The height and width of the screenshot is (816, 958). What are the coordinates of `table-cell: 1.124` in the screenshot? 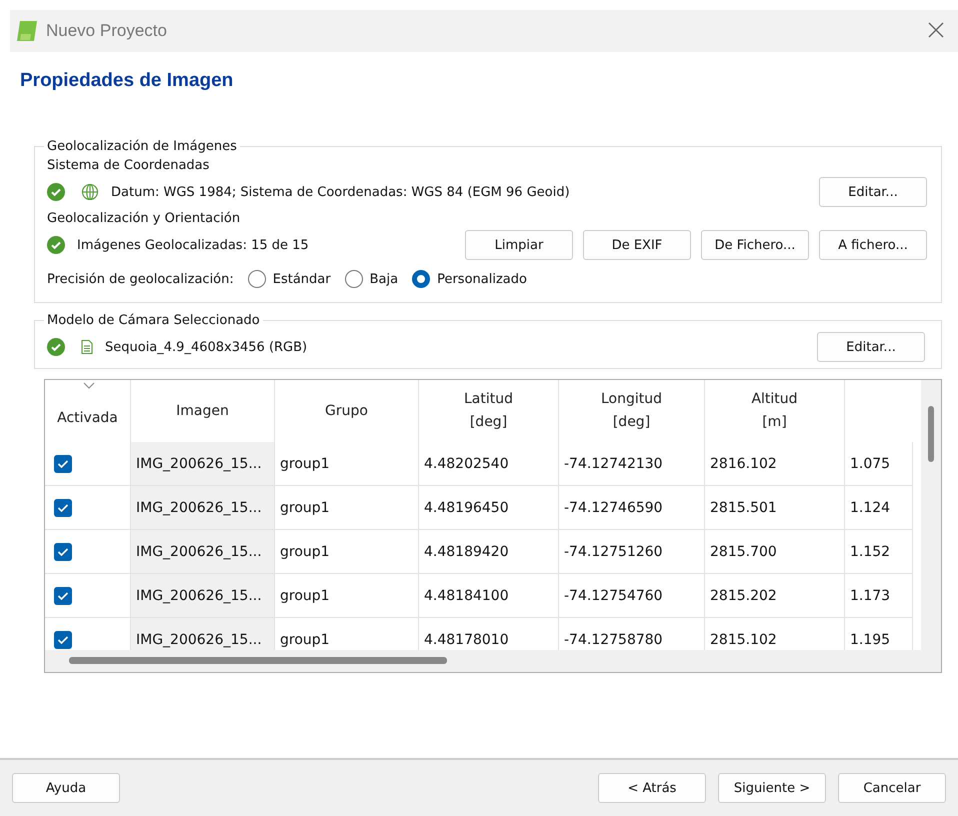 It's located at (879, 508).